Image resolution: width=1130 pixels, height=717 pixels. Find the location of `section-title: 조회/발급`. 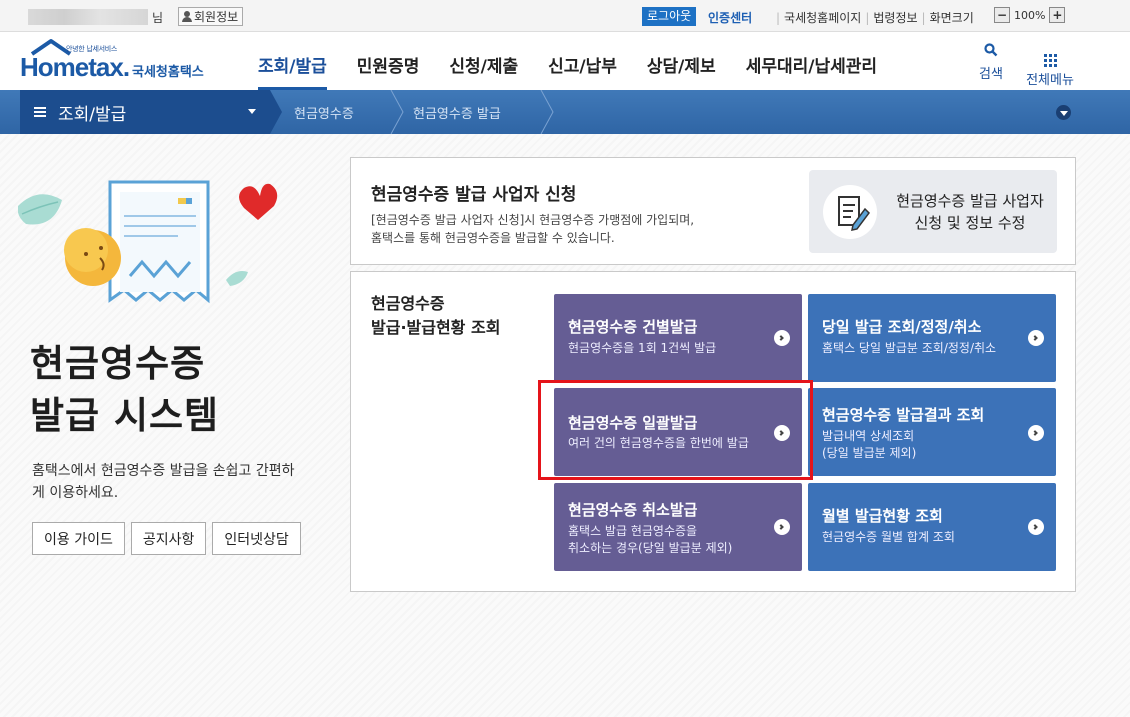

section-title: 조회/발급 is located at coordinates (92, 114).